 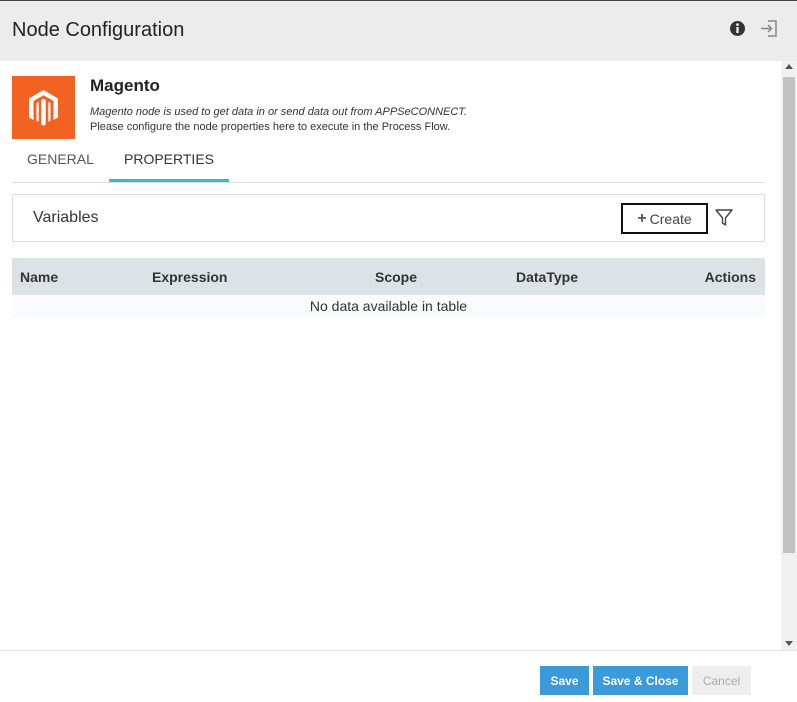 I want to click on column-header-expression: Expression, so click(x=189, y=277).